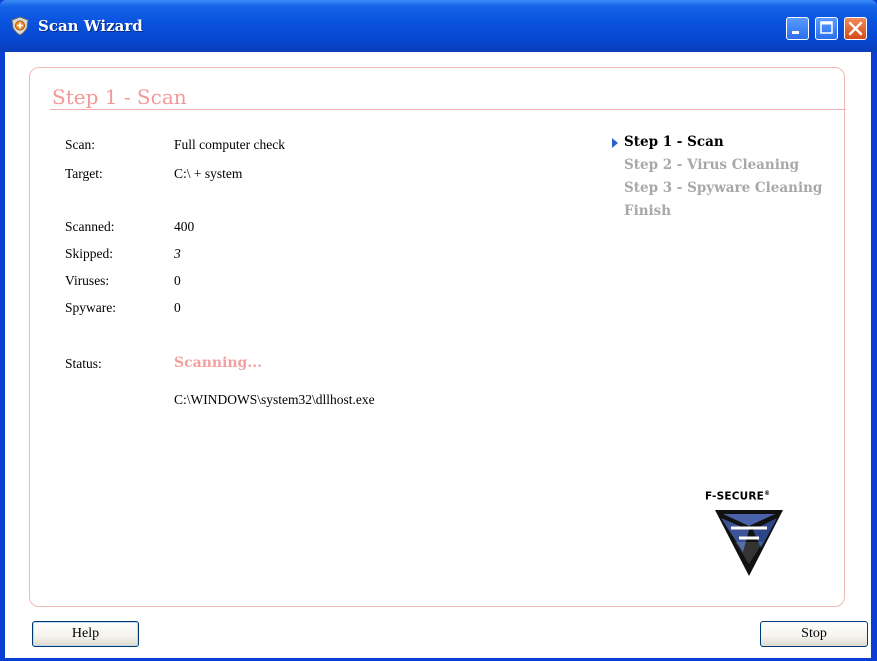 This screenshot has width=877, height=661. I want to click on skipped-label: Skipped:, so click(89, 253).